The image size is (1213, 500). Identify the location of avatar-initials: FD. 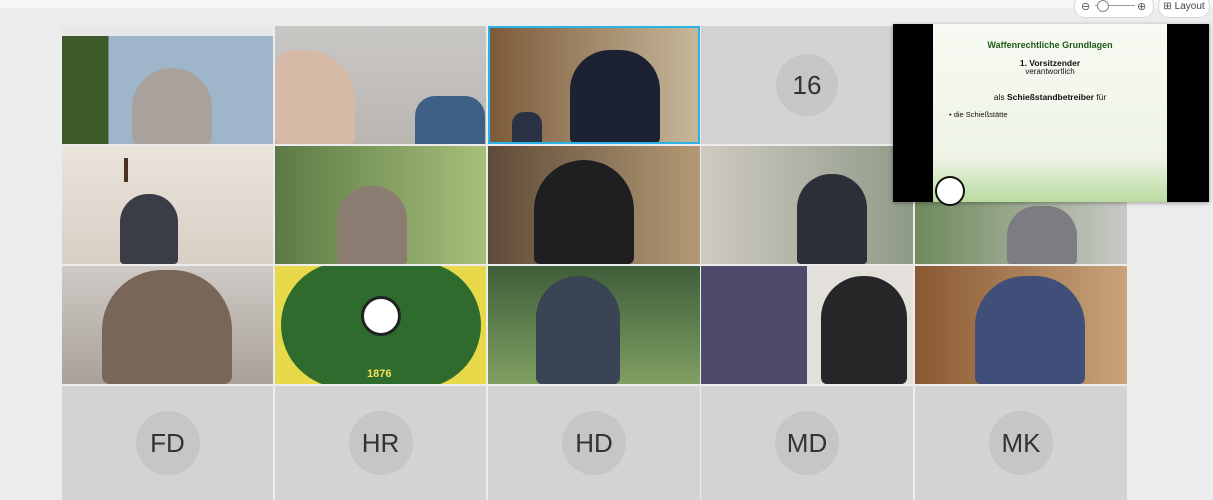
(167, 443).